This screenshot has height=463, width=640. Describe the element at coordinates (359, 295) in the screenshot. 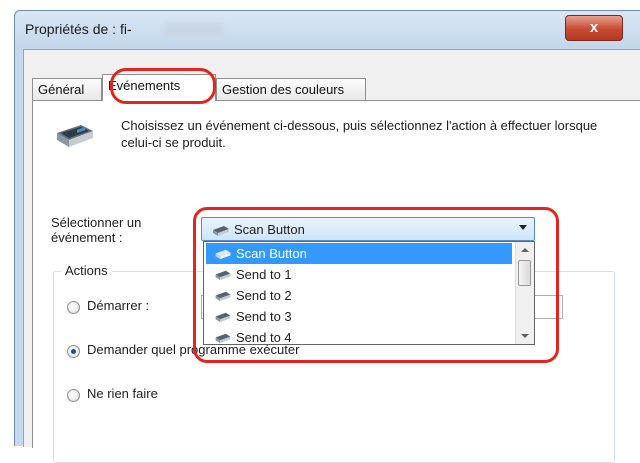

I see `event-option-send-to-2: Send to 2` at that location.